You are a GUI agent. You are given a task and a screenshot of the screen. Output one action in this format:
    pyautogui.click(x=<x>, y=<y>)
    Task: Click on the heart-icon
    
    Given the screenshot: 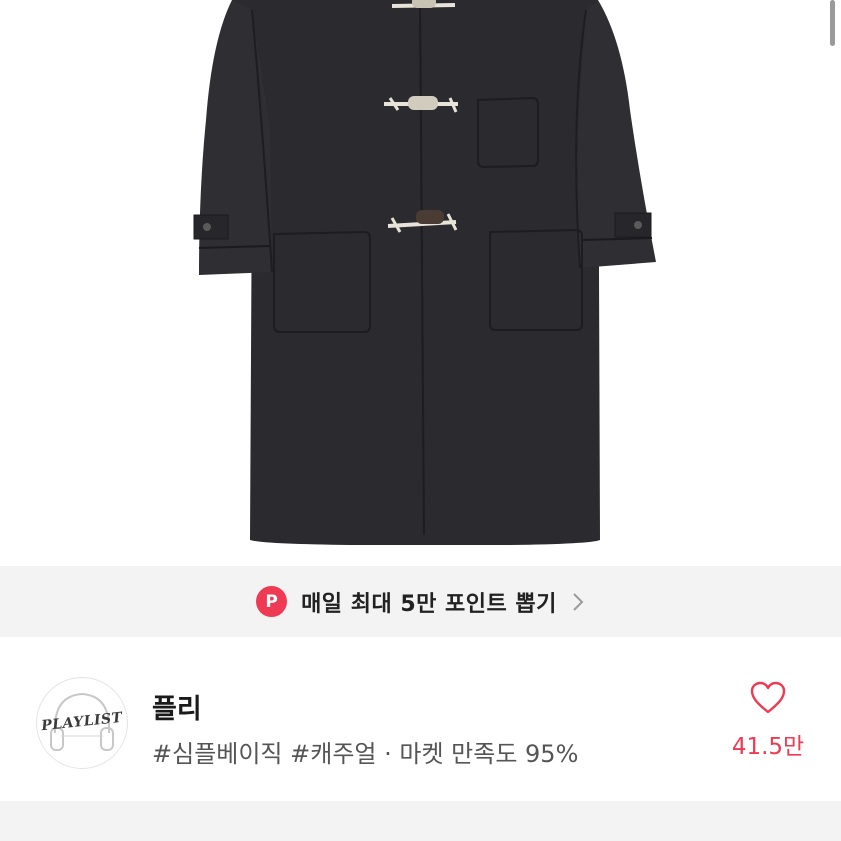 What is the action you would take?
    pyautogui.click(x=768, y=697)
    